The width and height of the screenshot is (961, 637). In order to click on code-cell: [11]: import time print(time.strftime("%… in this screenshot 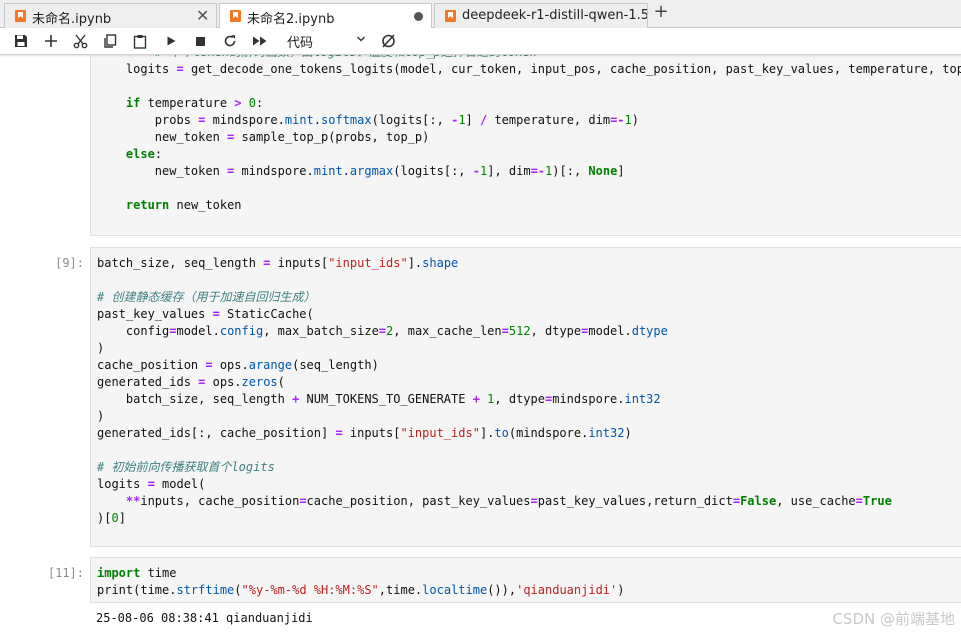, I will do `click(480, 597)`.